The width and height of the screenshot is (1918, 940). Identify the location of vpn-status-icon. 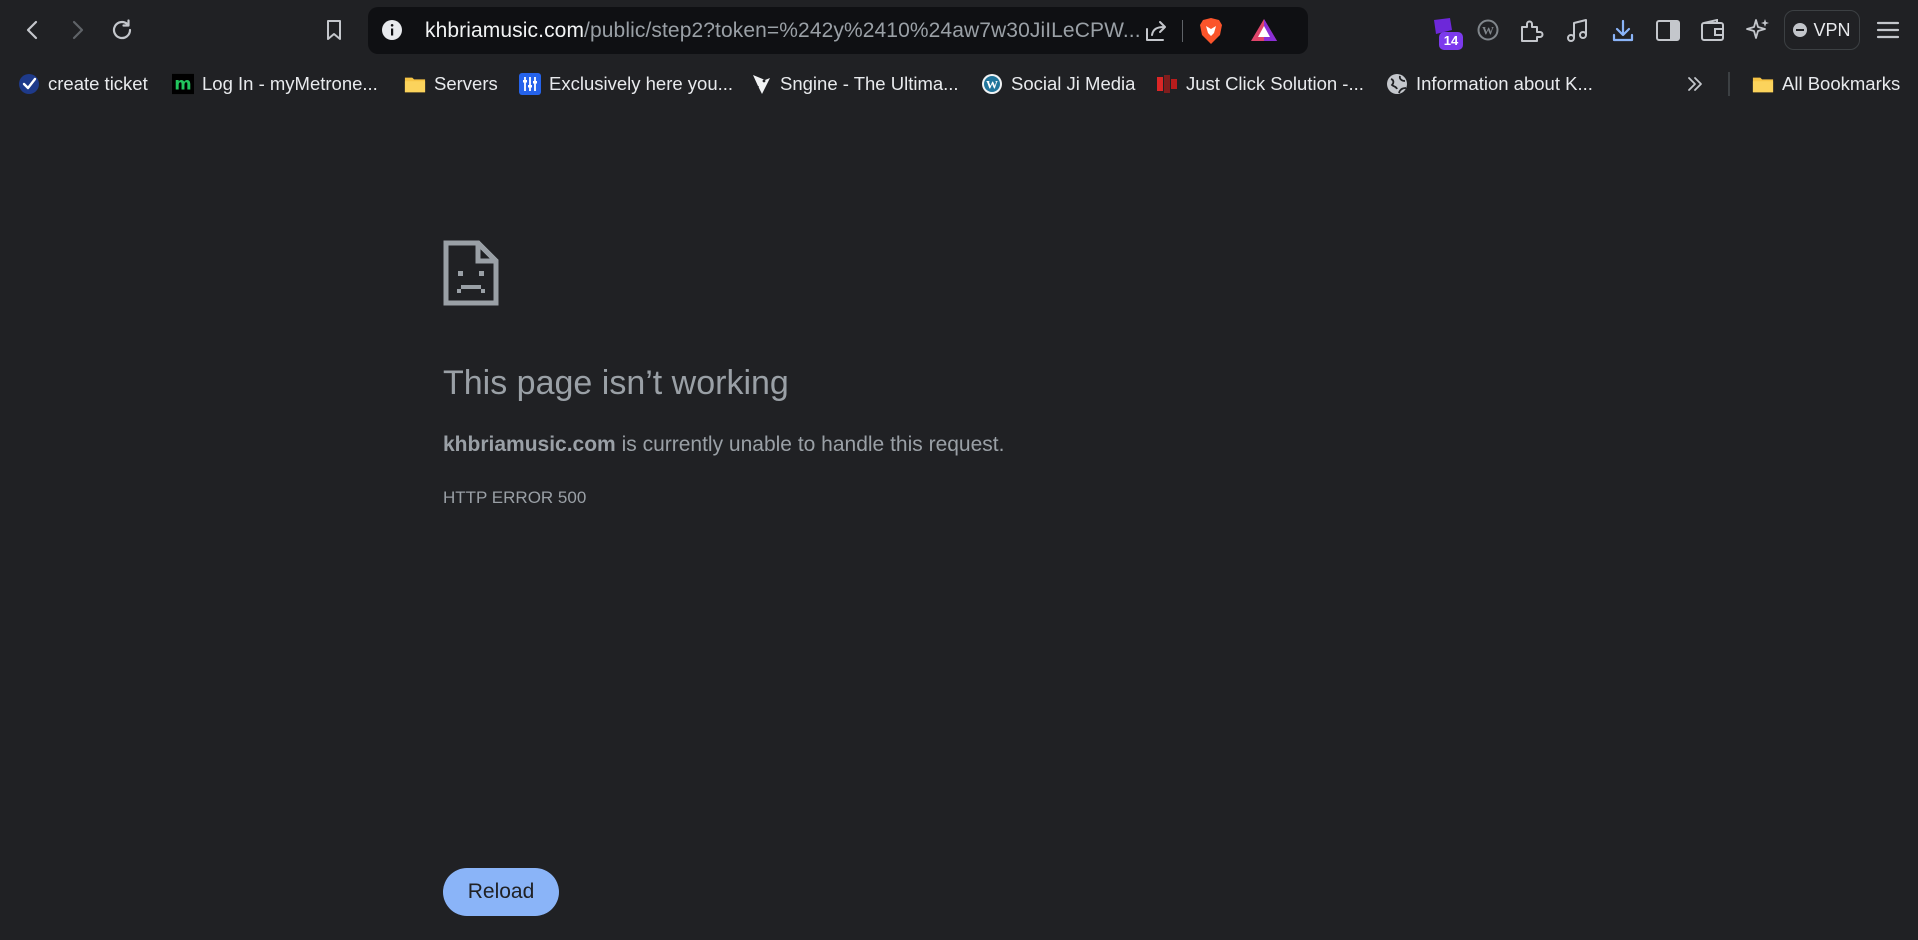
(1800, 30).